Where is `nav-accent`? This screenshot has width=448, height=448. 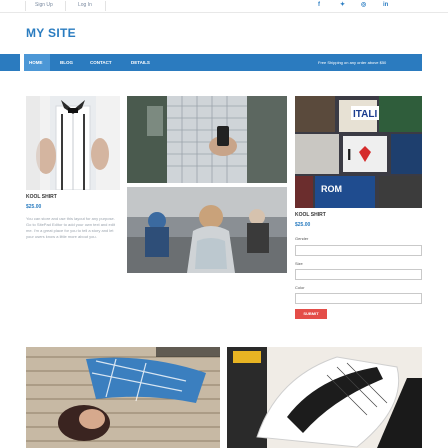
nav-accent is located at coordinates (10, 62).